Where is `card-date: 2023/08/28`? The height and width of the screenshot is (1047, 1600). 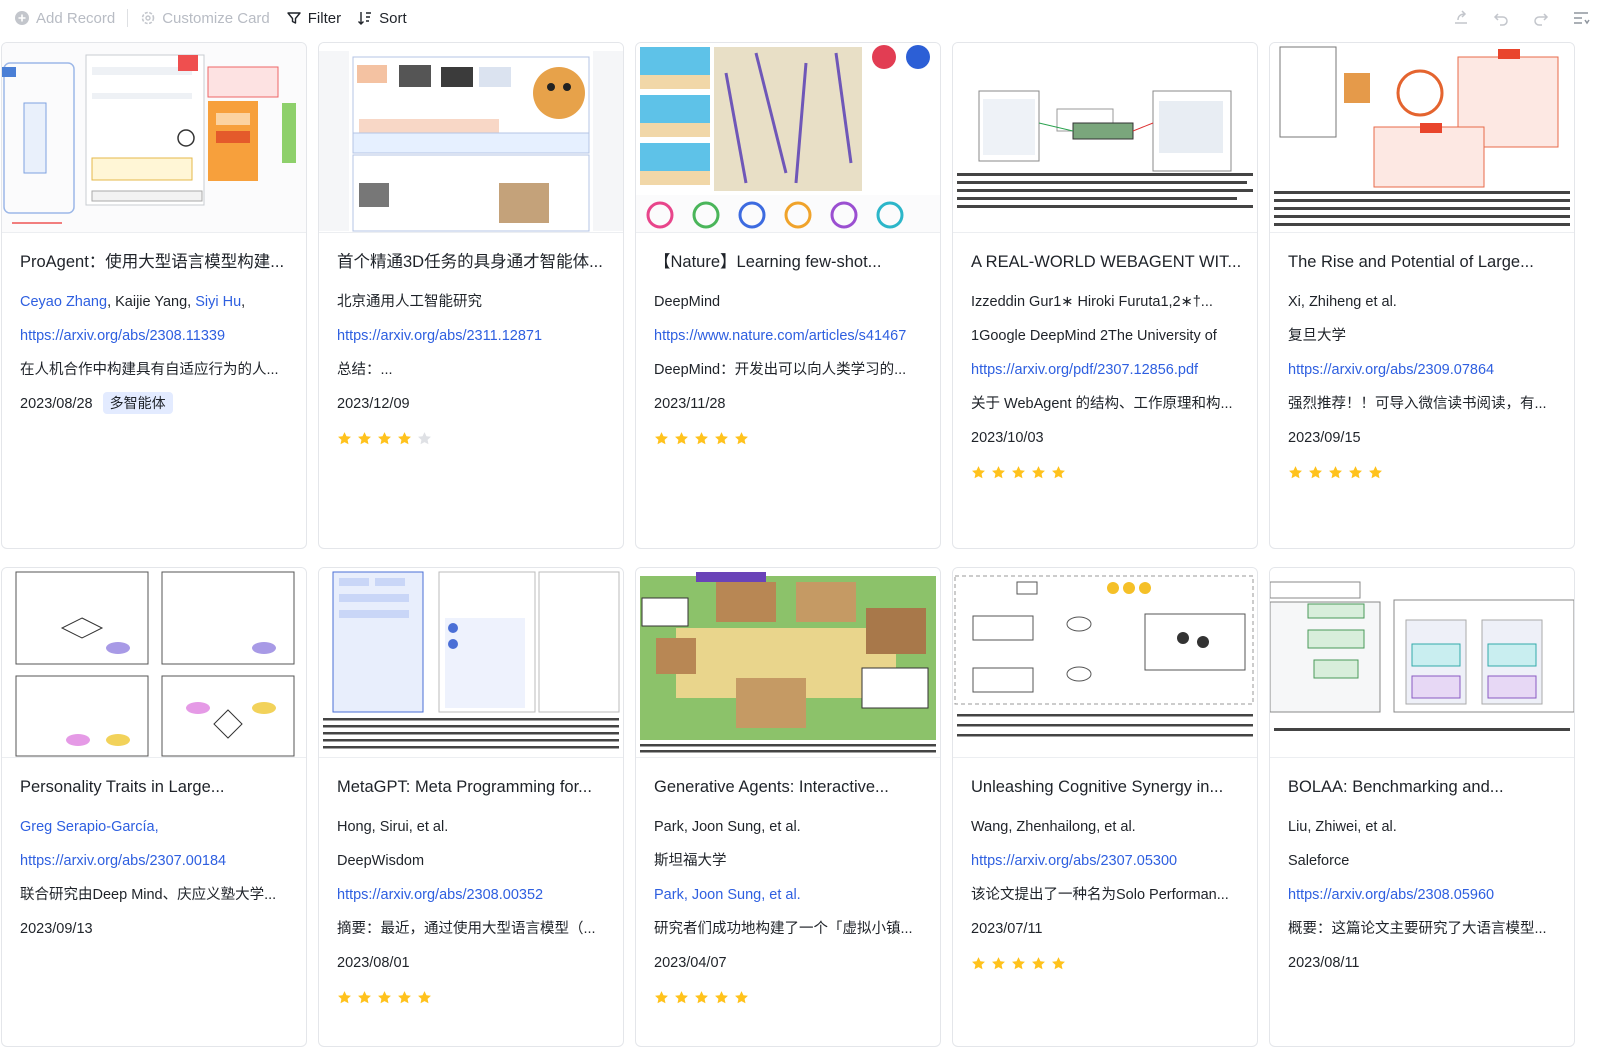
card-date: 2023/08/28 is located at coordinates (56, 404).